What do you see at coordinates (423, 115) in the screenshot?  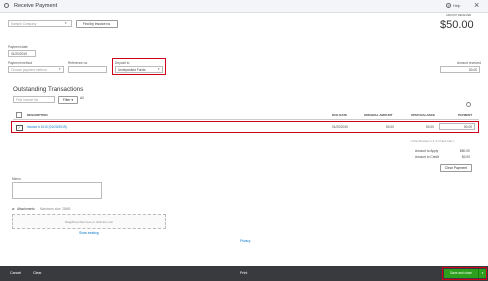 I see `column-open-balance: OPEN BALANCE` at bounding box center [423, 115].